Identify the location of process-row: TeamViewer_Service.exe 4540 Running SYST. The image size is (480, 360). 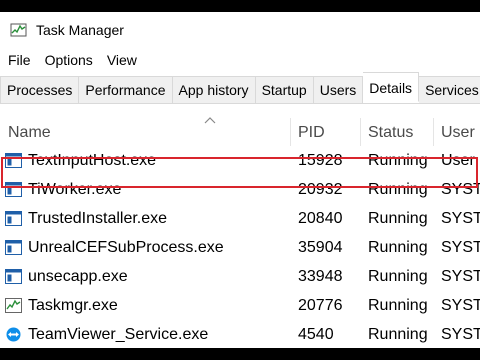
(240, 334).